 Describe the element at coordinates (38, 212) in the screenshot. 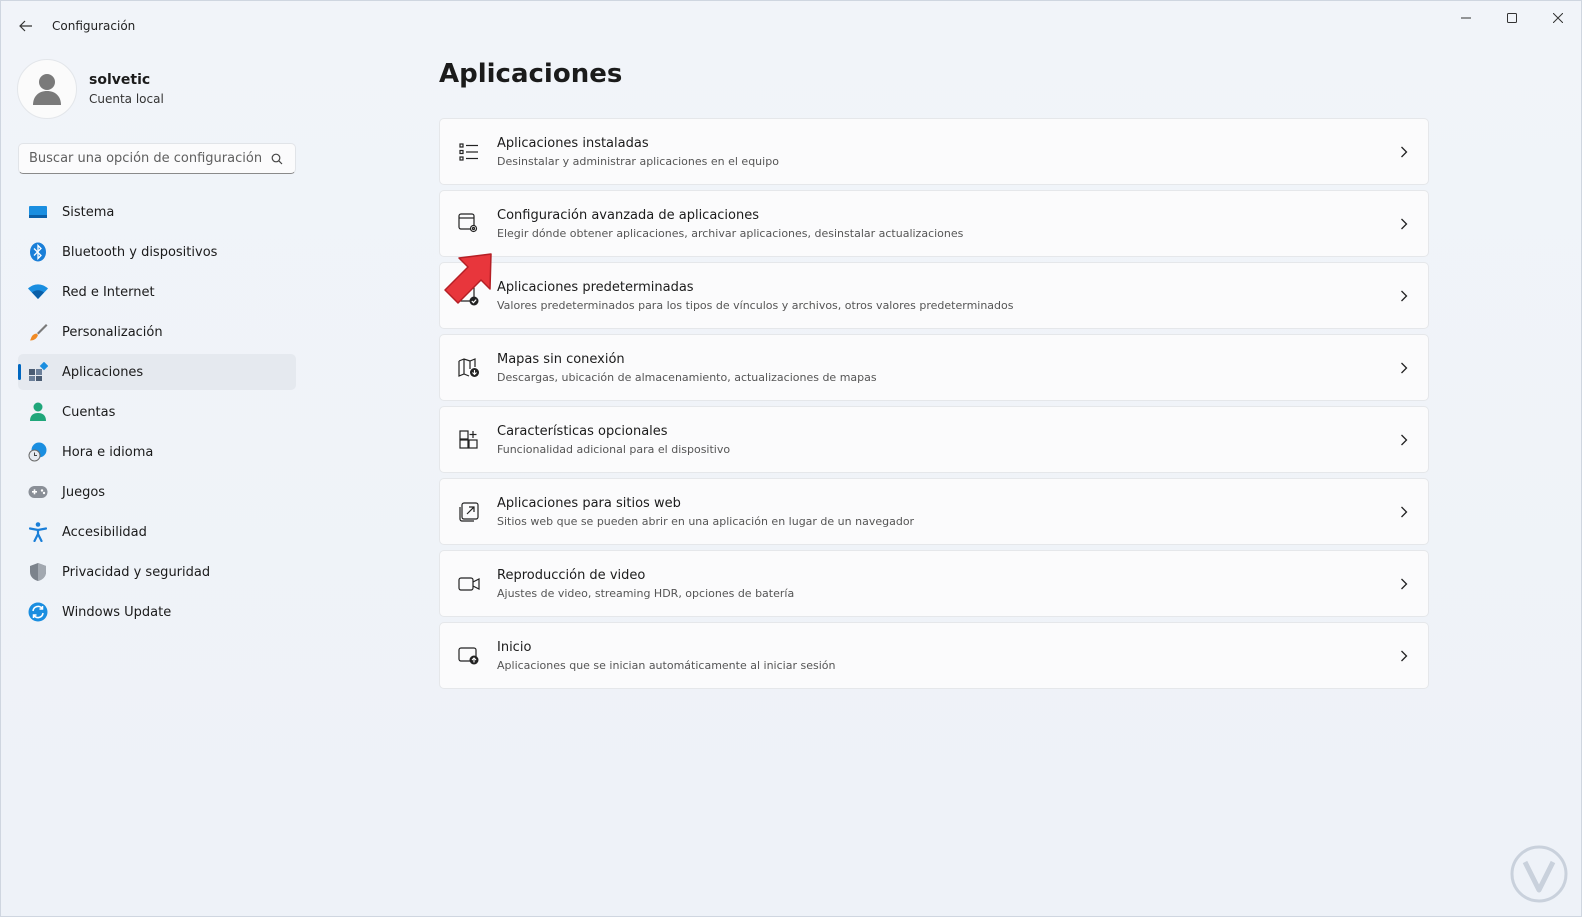

I see `monitor-icon` at that location.